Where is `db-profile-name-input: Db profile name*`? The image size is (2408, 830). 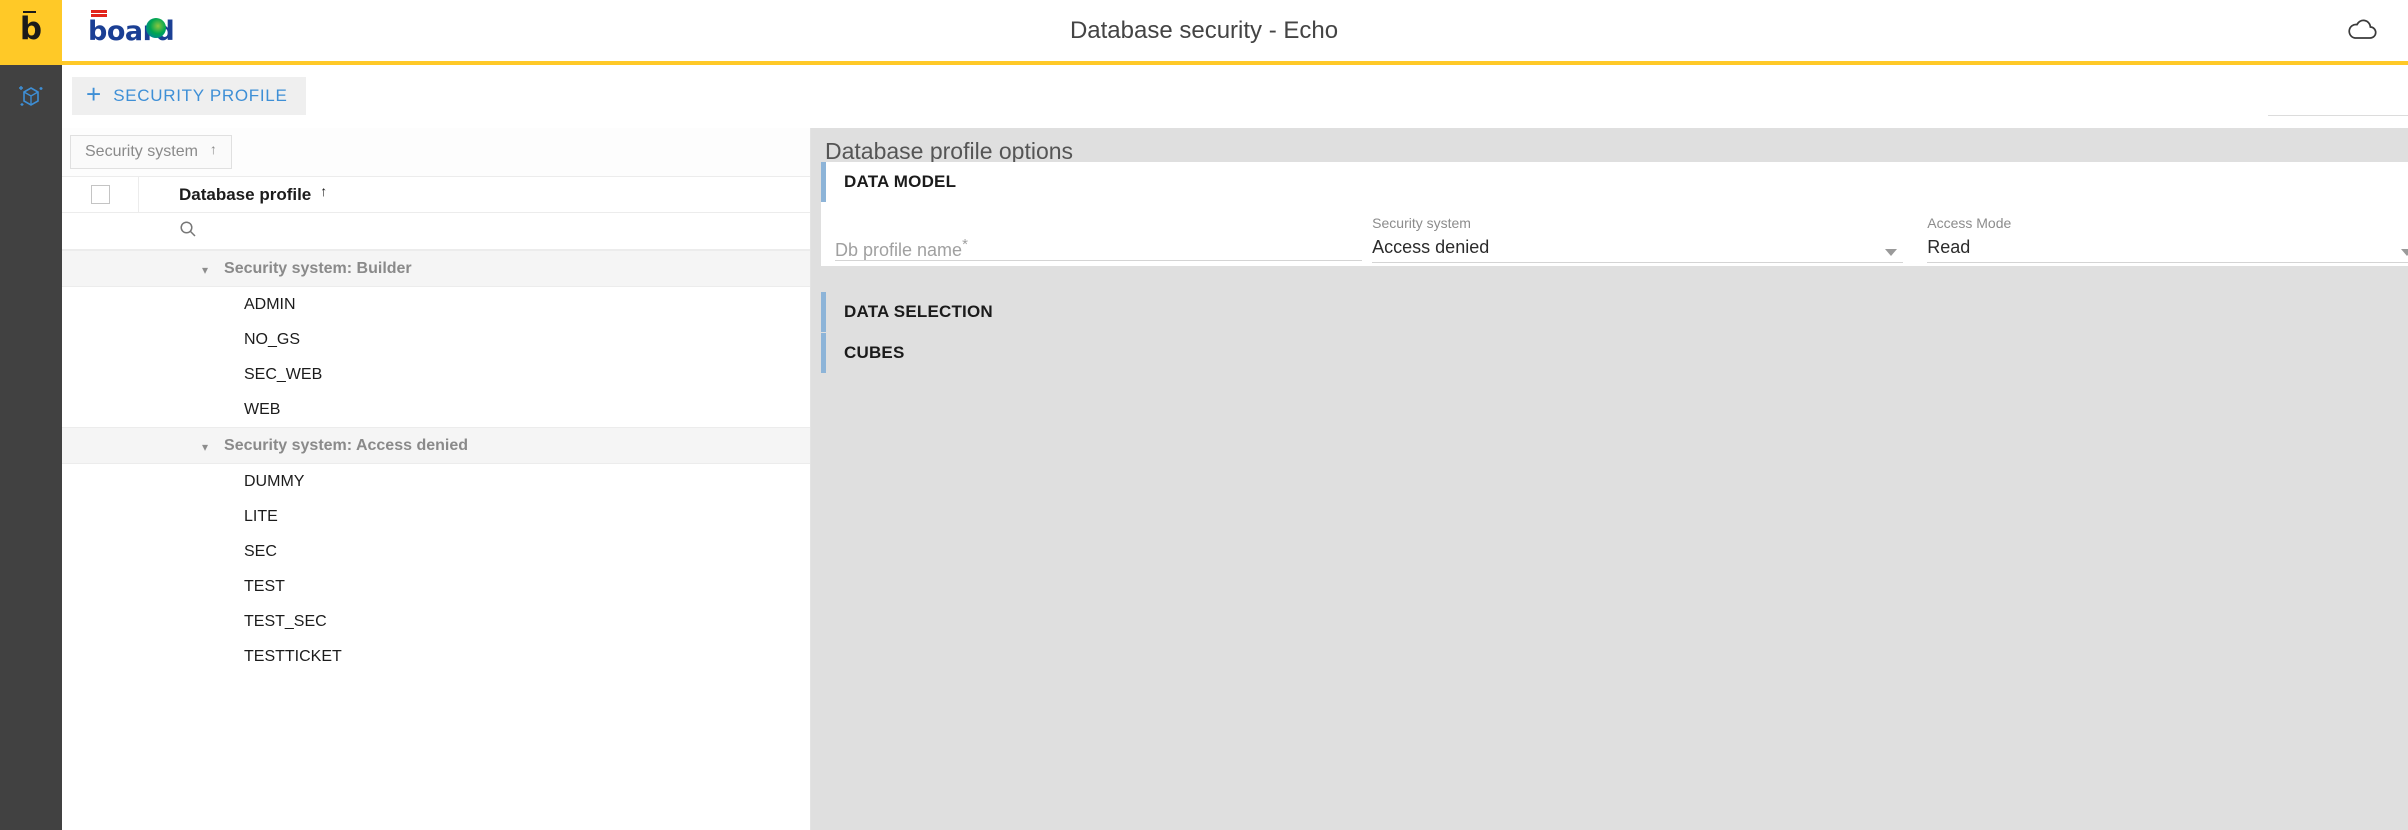 db-profile-name-input: Db profile name* is located at coordinates (1099, 245).